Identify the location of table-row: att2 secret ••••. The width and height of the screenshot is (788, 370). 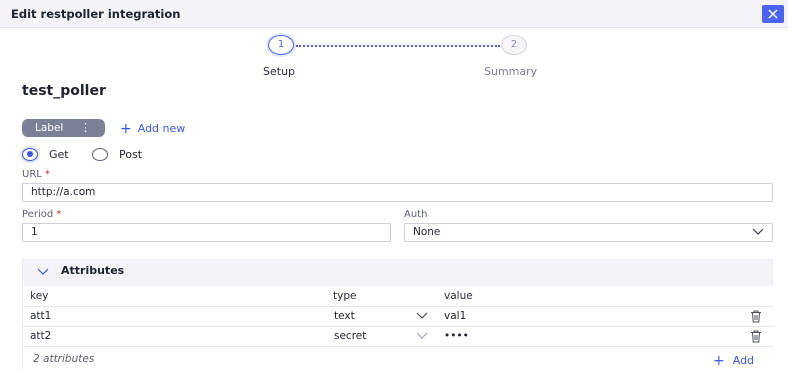
(398, 336).